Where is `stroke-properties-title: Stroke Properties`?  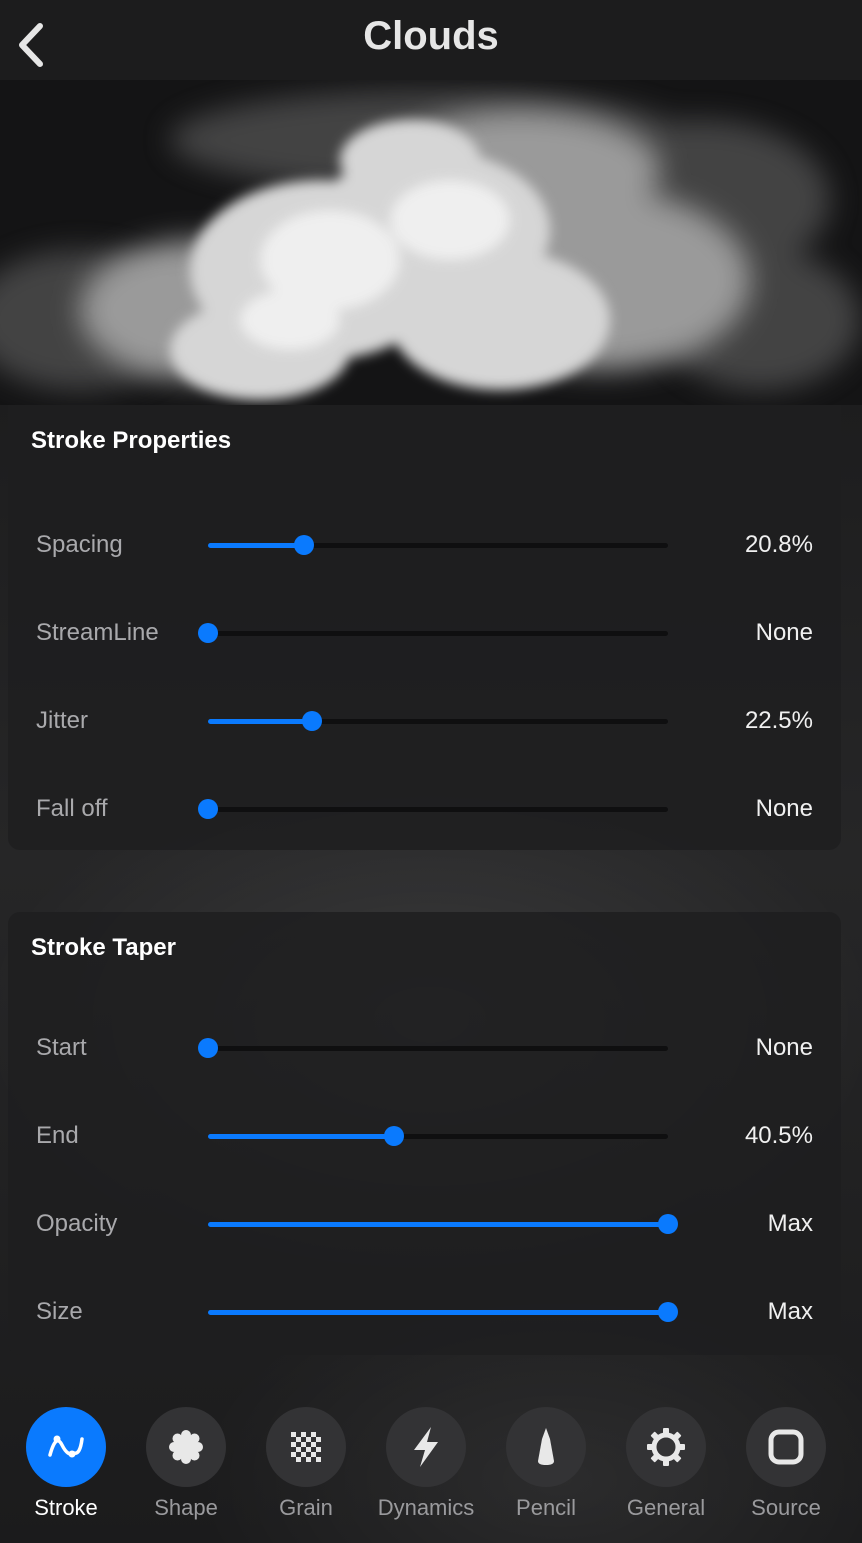
stroke-properties-title: Stroke Properties is located at coordinates (131, 440).